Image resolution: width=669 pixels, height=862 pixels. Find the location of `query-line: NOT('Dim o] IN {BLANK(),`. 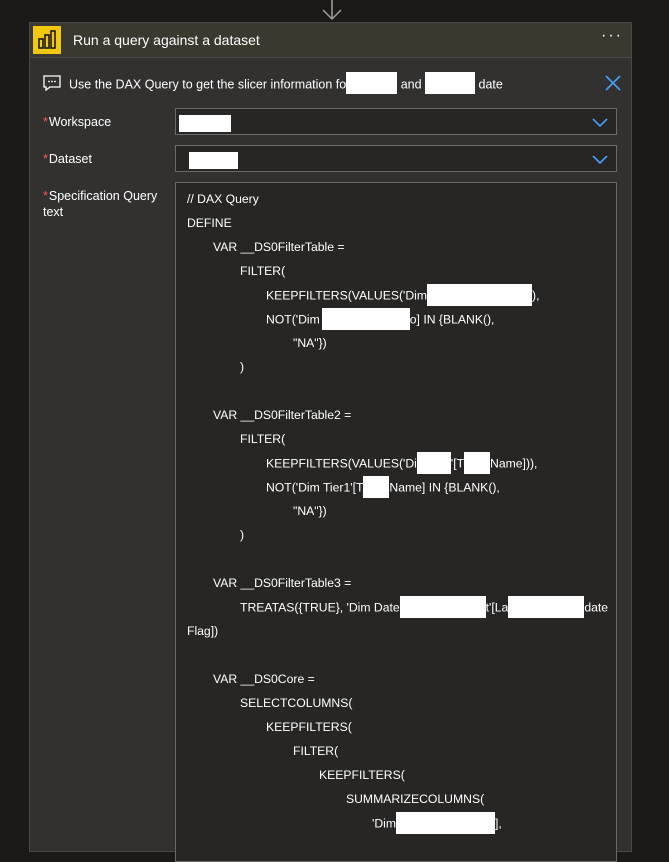

query-line: NOT('Dim o] IN {BLANK(), is located at coordinates (380, 319).